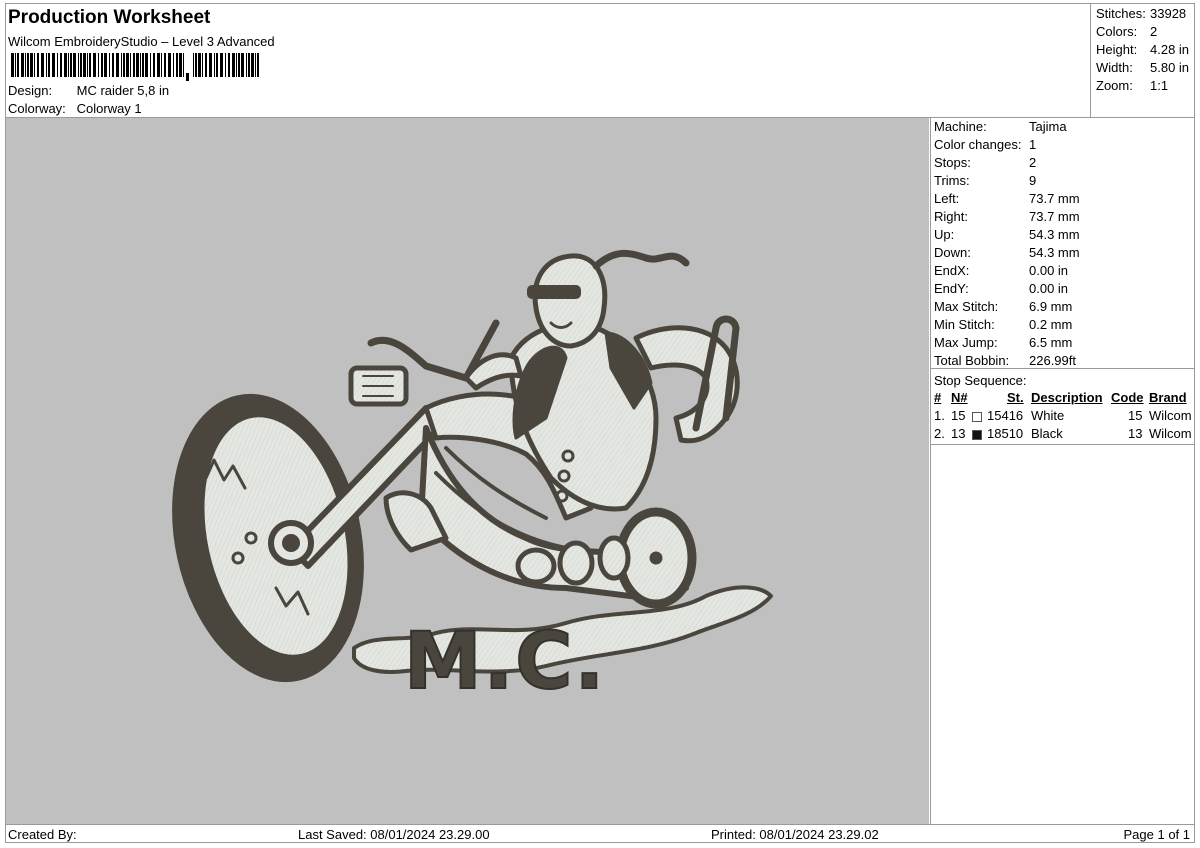 The height and width of the screenshot is (848, 1200). Describe the element at coordinates (1067, 397) in the screenshot. I see `col-description-header: Description` at that location.